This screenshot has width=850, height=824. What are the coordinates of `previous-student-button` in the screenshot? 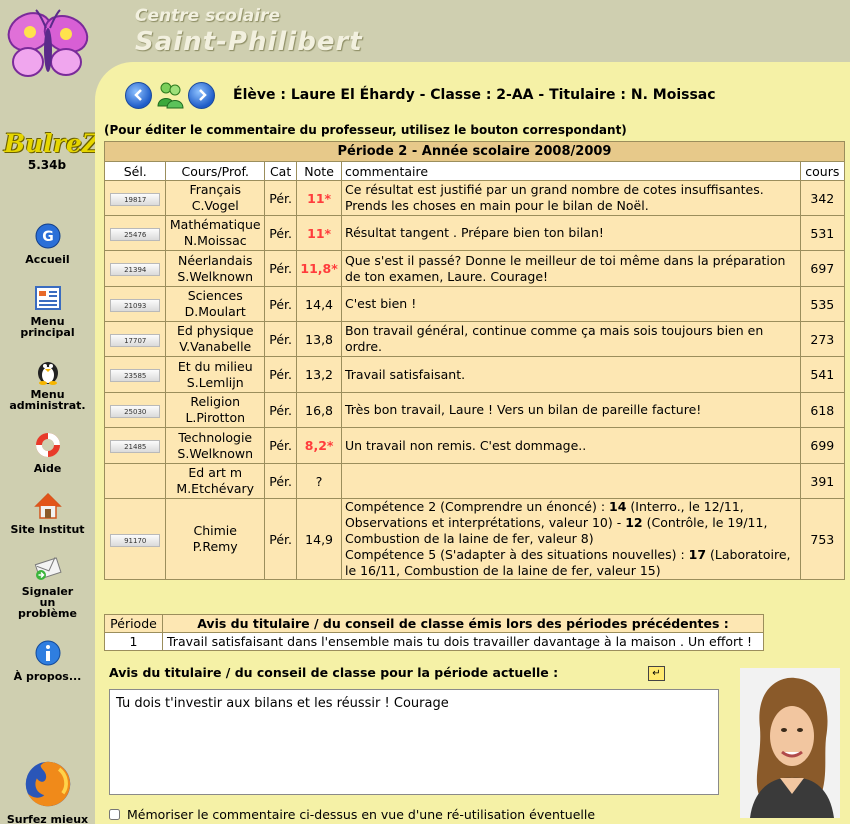 It's located at (138, 95).